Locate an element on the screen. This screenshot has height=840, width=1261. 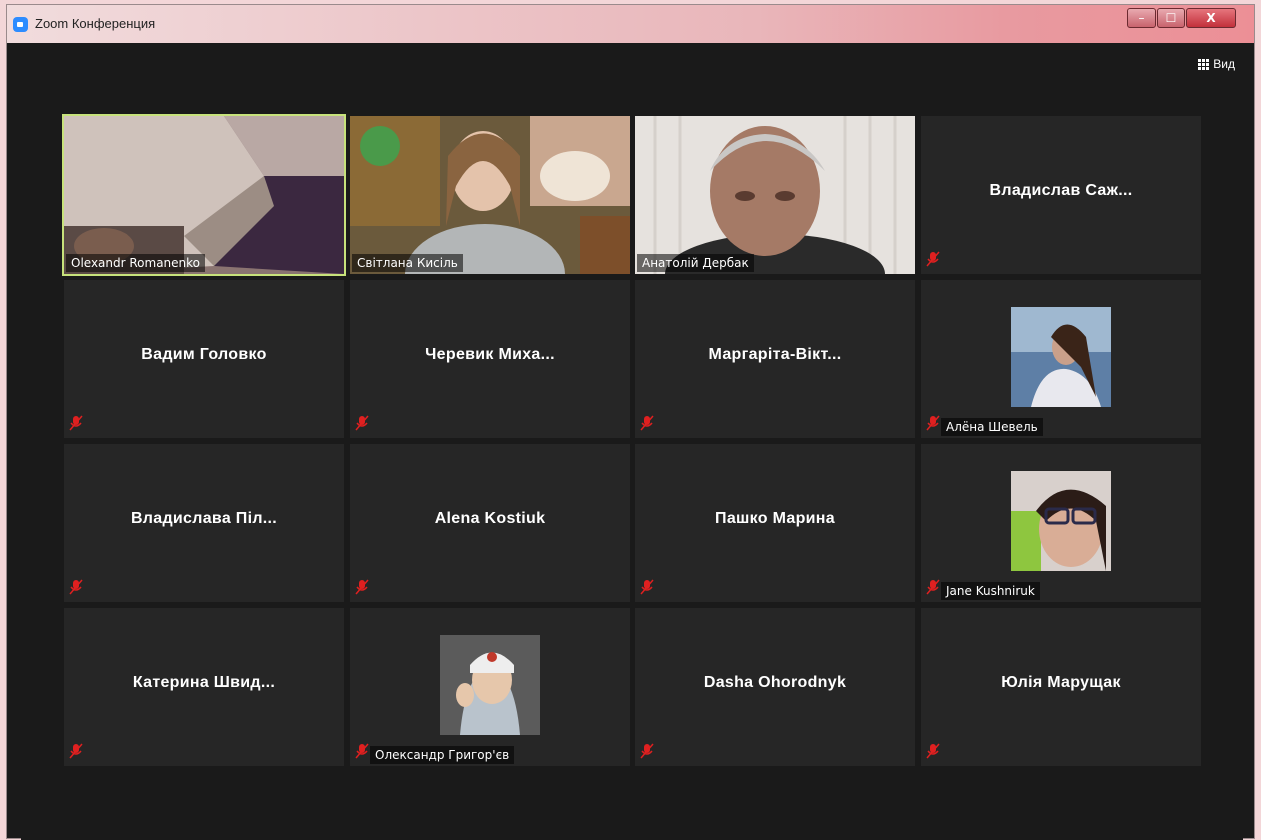
window-title: Zoom Конференция is located at coordinates (95, 23).